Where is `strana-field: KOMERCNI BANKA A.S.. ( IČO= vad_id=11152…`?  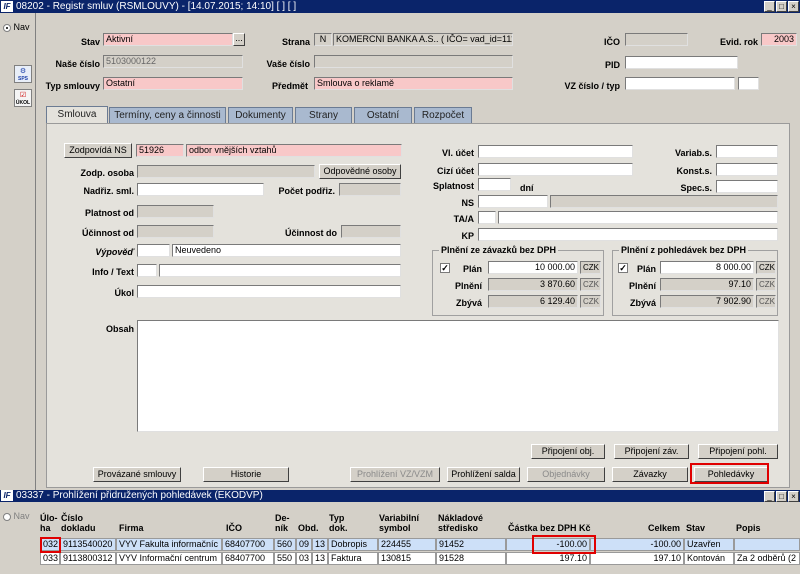
strana-field: KOMERCNI BANKA A.S.. ( IČO= vad_id=11152… is located at coordinates (423, 39).